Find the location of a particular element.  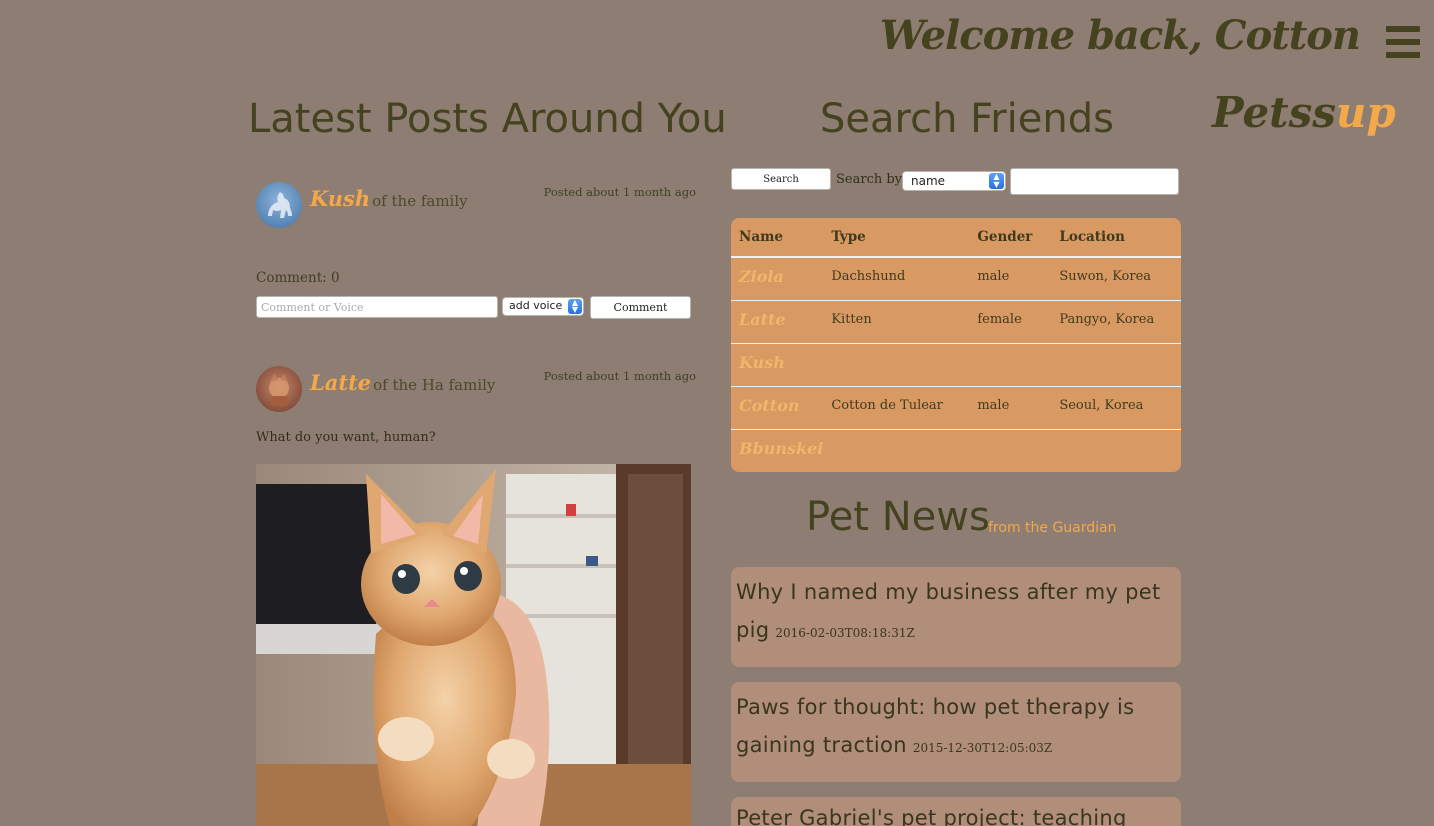

pet-news-heading: Pet News is located at coordinates (898, 517).